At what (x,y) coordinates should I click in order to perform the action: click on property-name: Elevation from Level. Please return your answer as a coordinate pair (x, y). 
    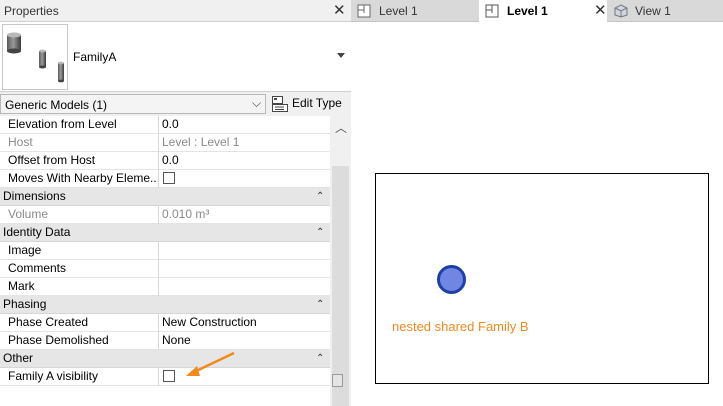
    Looking at the image, I should click on (79, 125).